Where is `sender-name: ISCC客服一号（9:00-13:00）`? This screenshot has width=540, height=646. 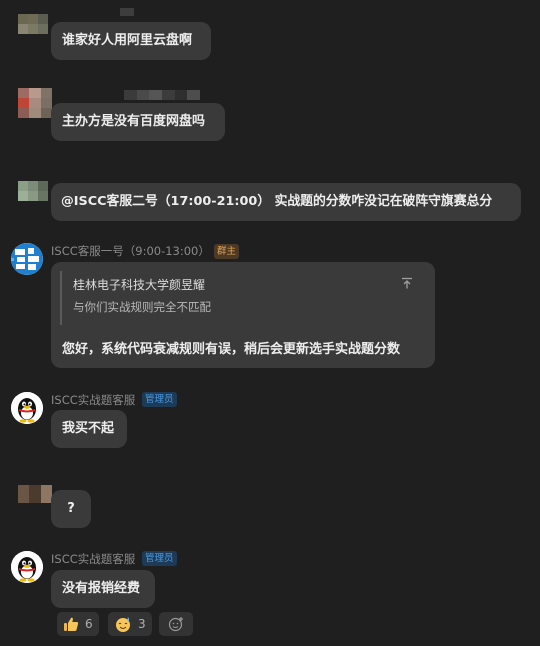
sender-name: ISCC客服一号（9:00-13:00） is located at coordinates (130, 251).